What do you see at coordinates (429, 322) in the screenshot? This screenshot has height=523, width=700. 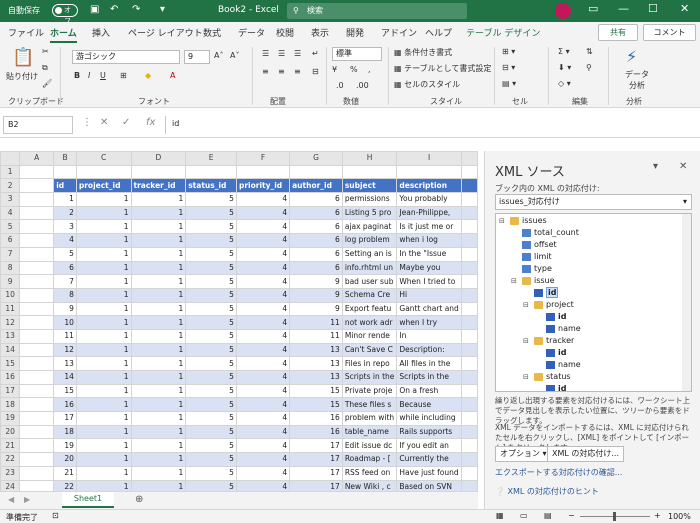 I see `data-cell: when I try` at bounding box center [429, 322].